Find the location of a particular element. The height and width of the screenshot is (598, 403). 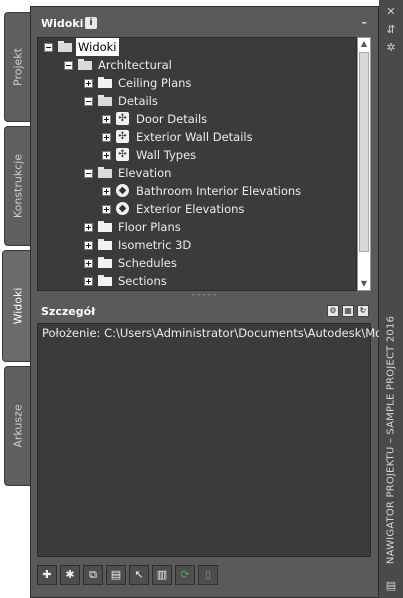

select-view-icon: ↖ is located at coordinates (139, 575).